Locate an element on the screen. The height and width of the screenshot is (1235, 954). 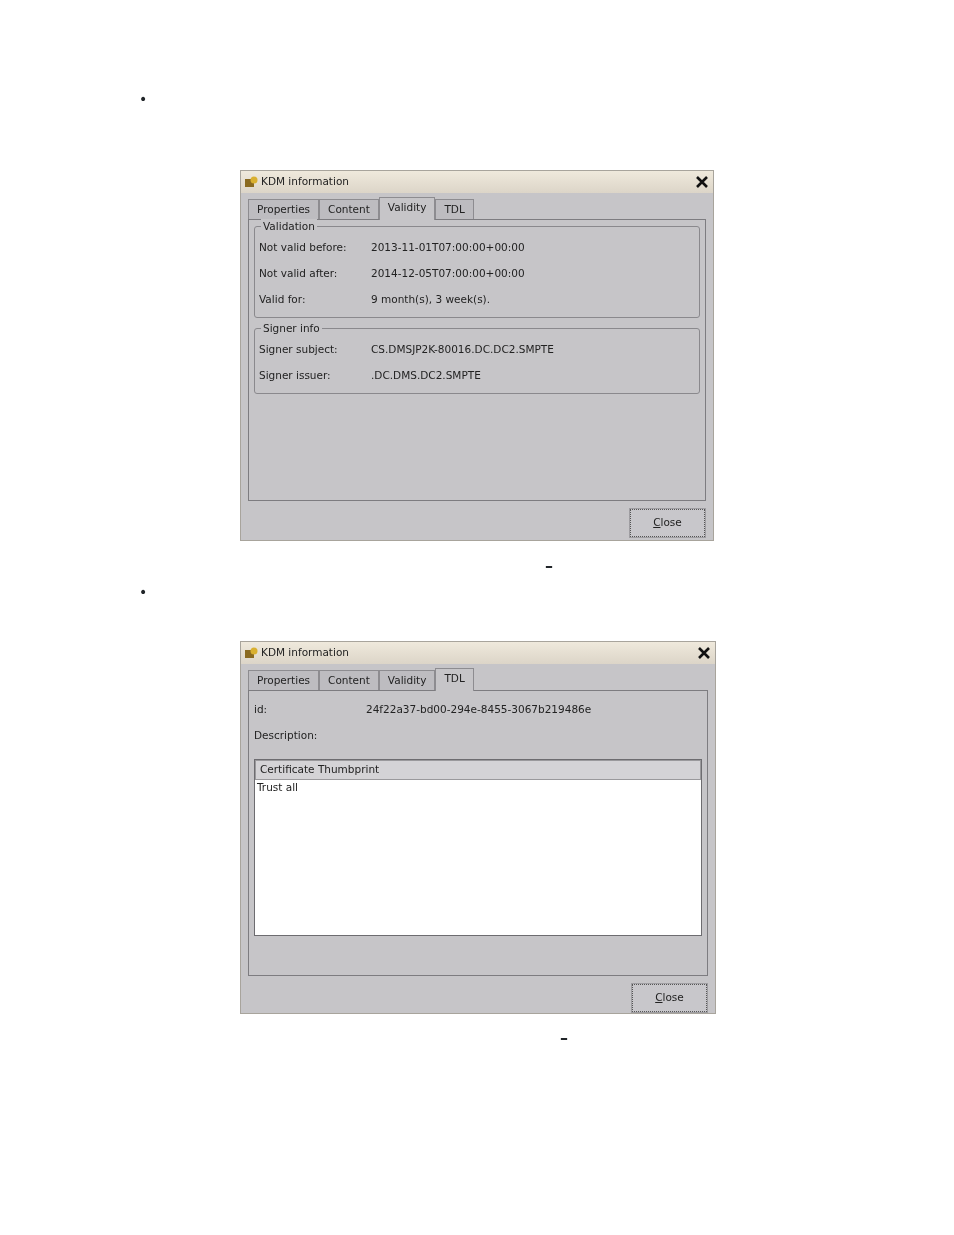
column-header: Certificate Thumbprint is located at coordinates (478, 770).